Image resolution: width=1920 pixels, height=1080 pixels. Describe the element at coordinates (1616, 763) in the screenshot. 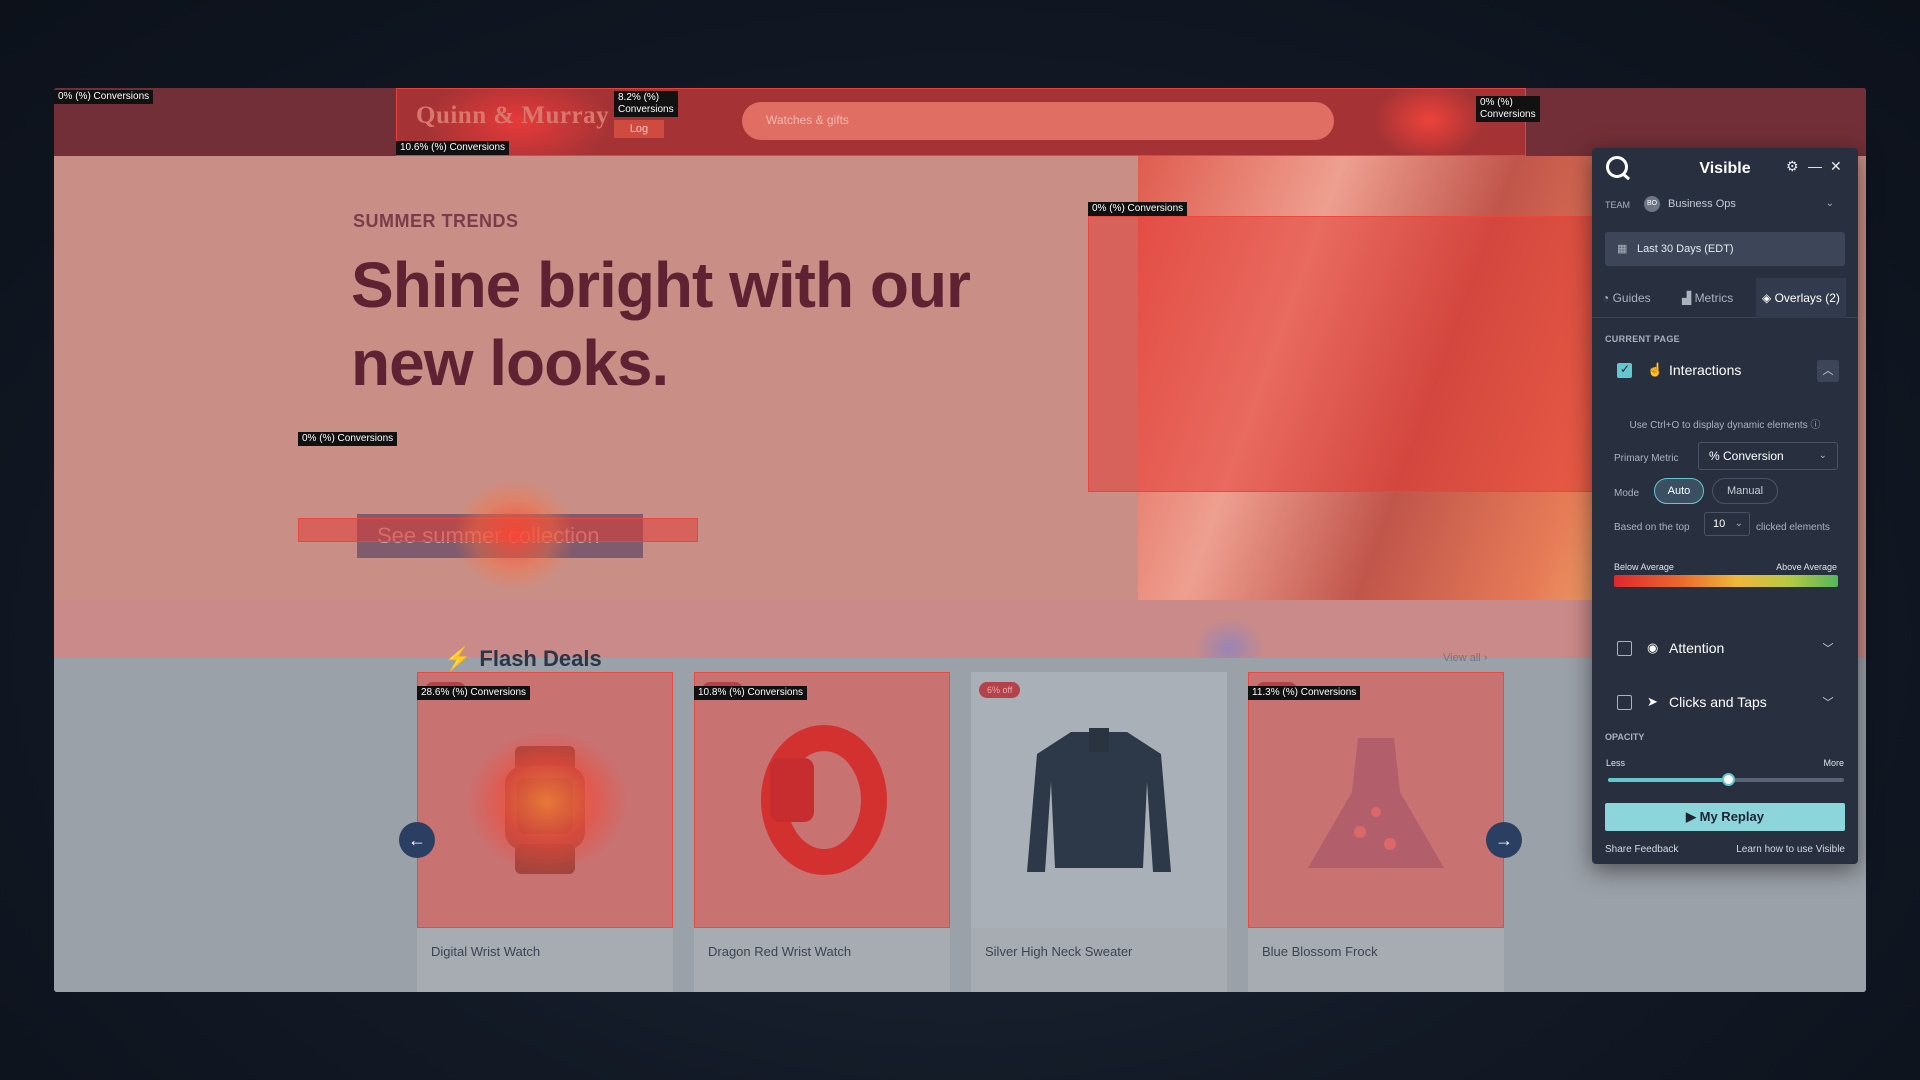

I see `opacity-less-label: Less` at that location.